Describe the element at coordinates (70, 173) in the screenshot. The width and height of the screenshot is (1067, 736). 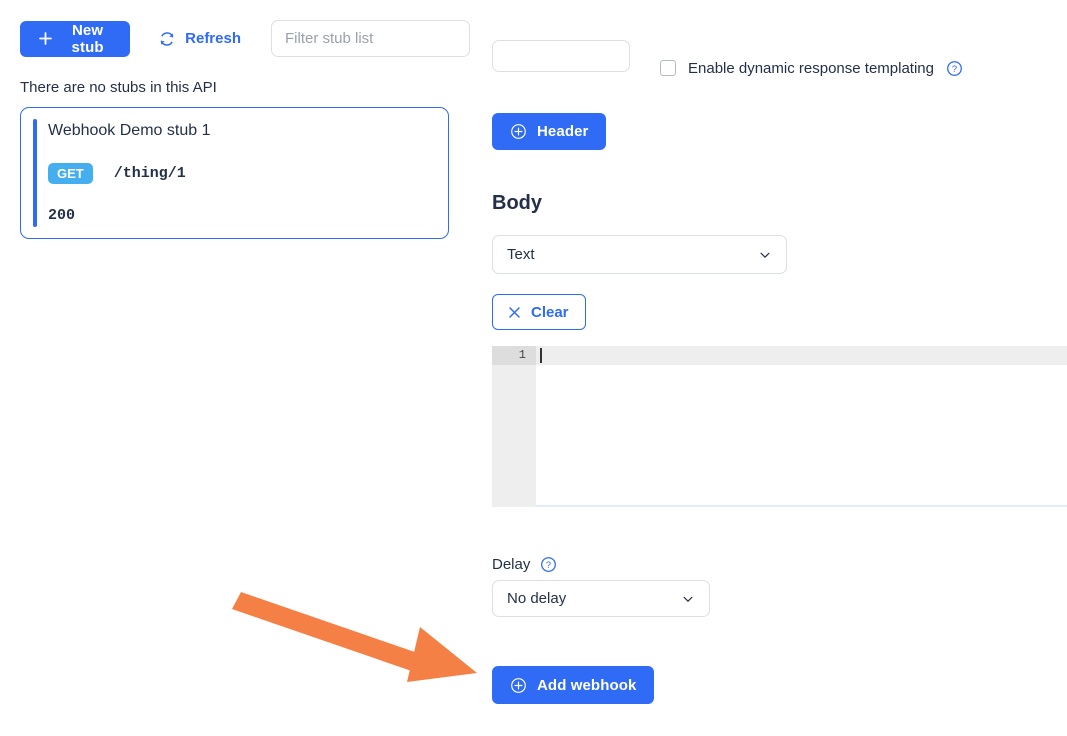
I see `stub-method-badge: GET` at that location.